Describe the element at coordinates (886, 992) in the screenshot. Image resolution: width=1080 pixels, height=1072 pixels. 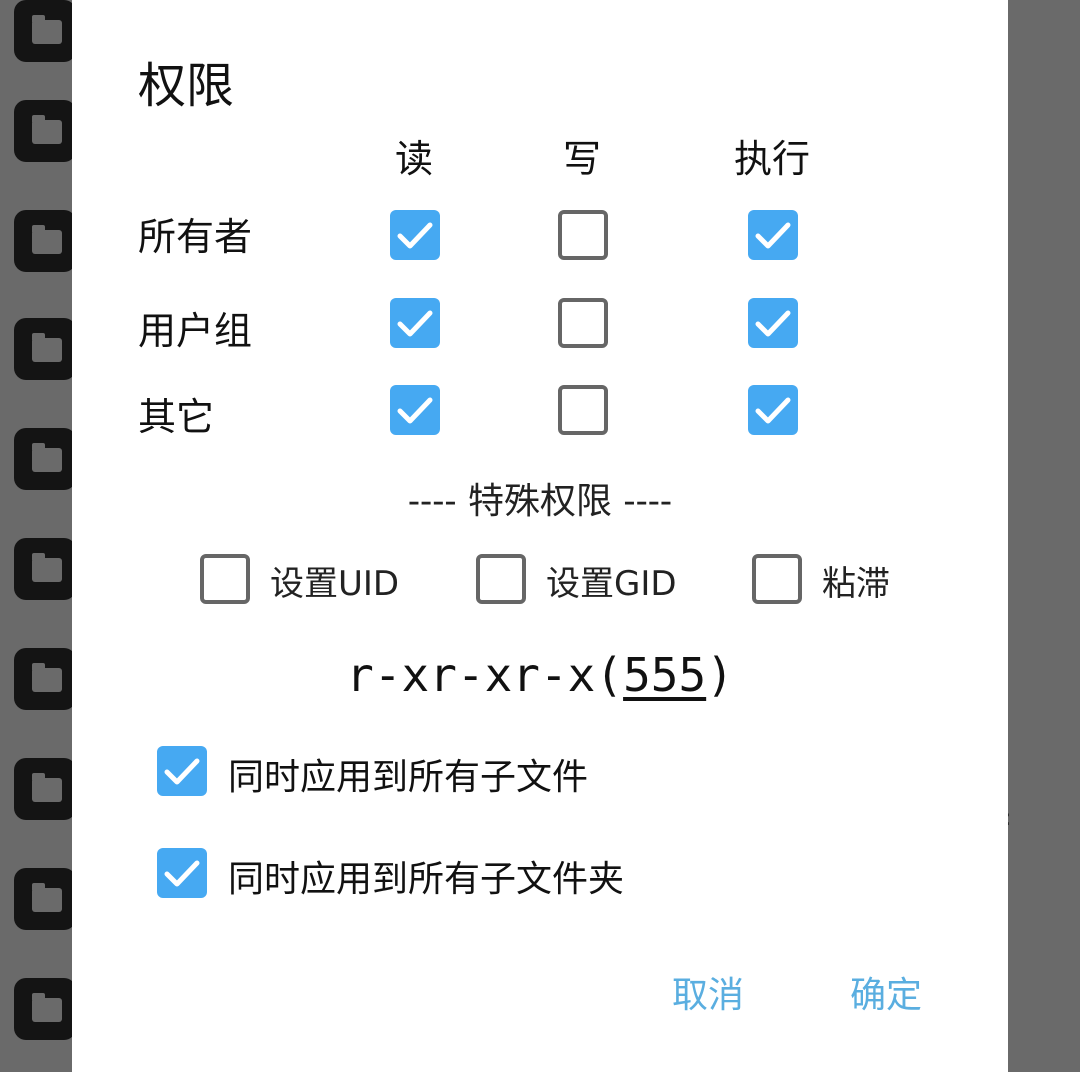
I see `ok-button: 确定` at that location.